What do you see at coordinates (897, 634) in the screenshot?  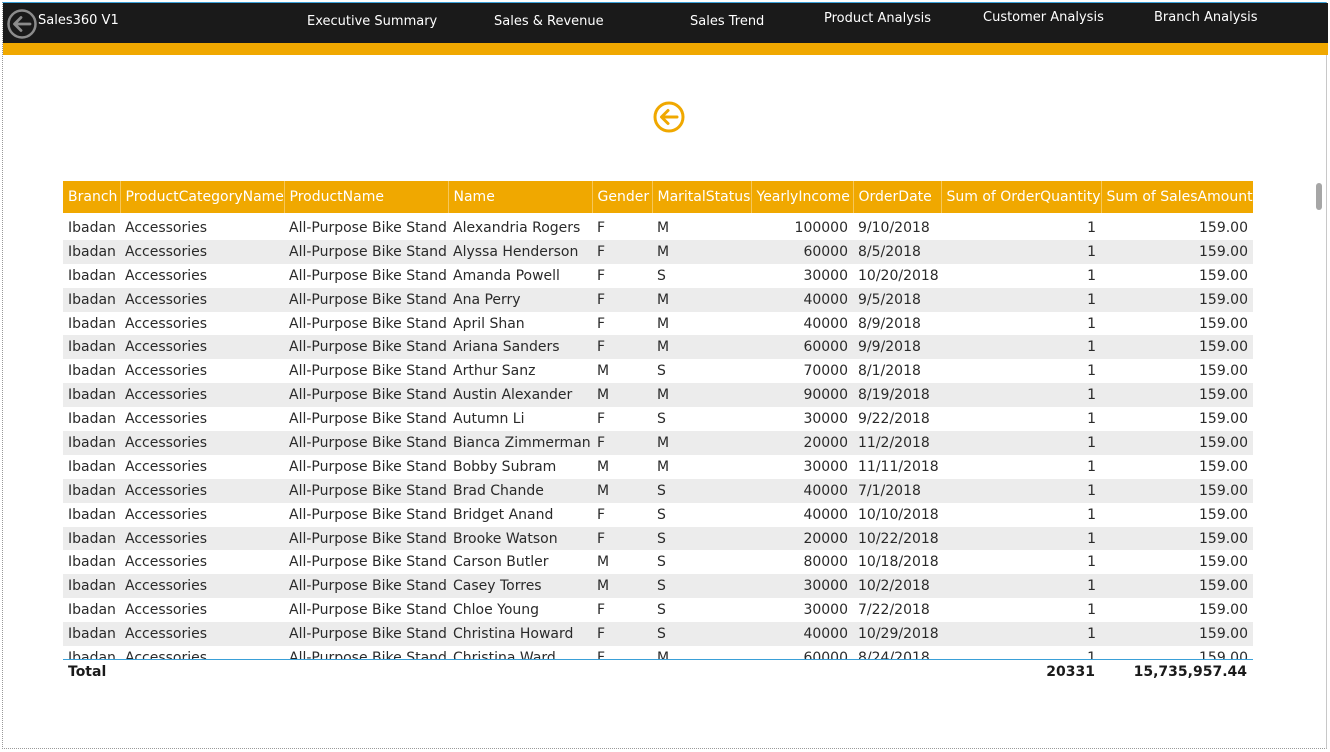 I see `table-cell: 10/29/2018` at bounding box center [897, 634].